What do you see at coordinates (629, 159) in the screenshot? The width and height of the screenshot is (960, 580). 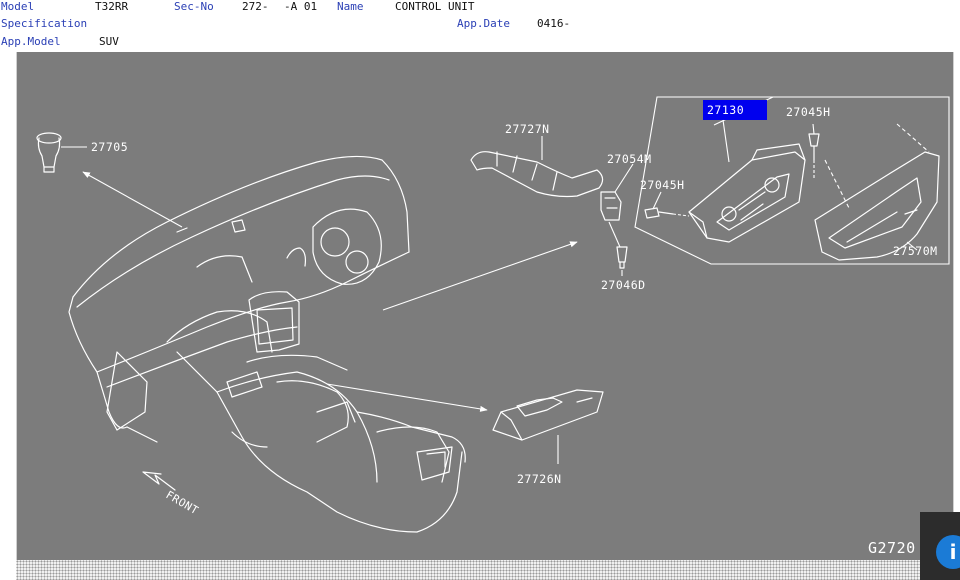 I see `part-label-27054m: 27054M` at bounding box center [629, 159].